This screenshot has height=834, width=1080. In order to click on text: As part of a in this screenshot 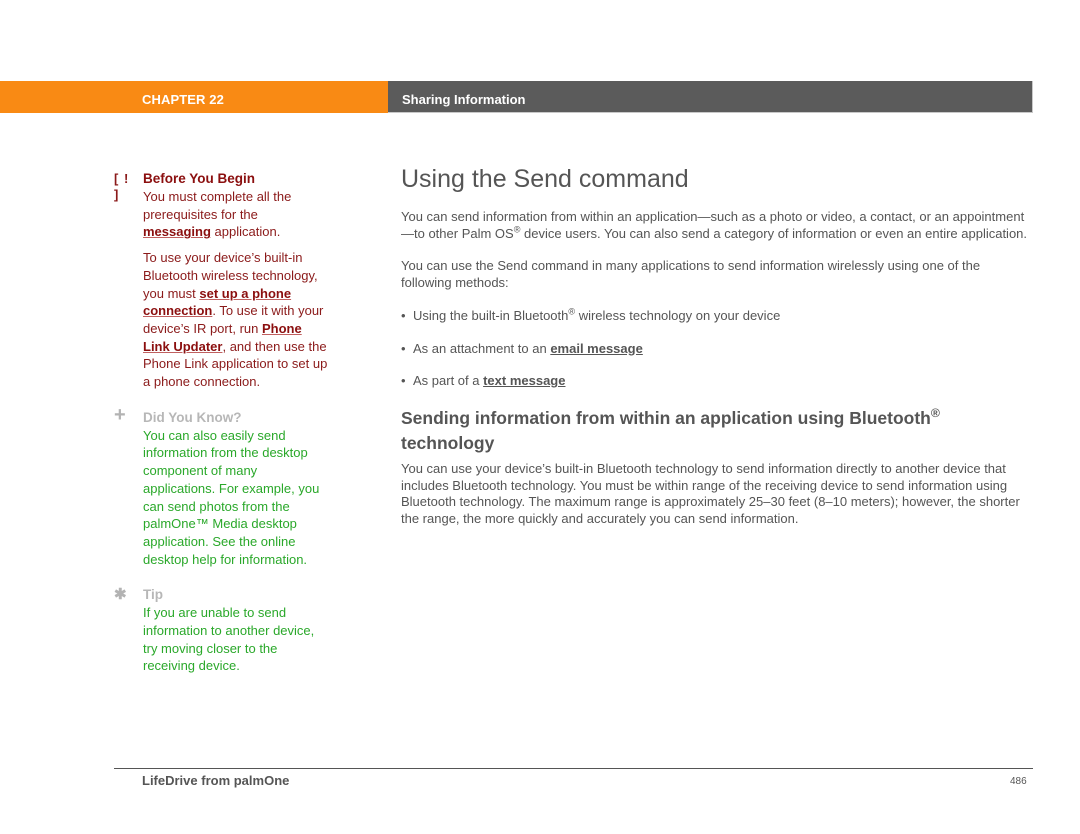, I will do `click(448, 381)`.